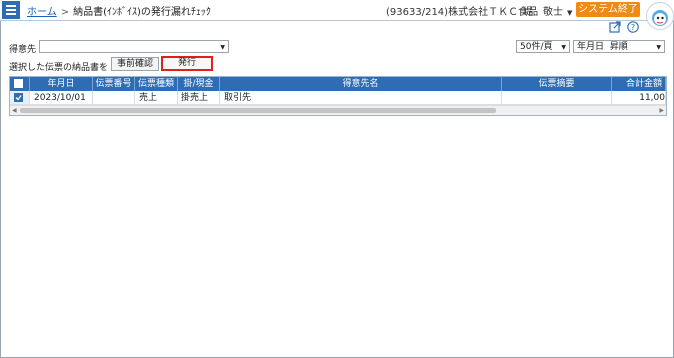 This screenshot has width=674, height=358. I want to click on column-header-slip-no: 伝票番号, so click(114, 84).